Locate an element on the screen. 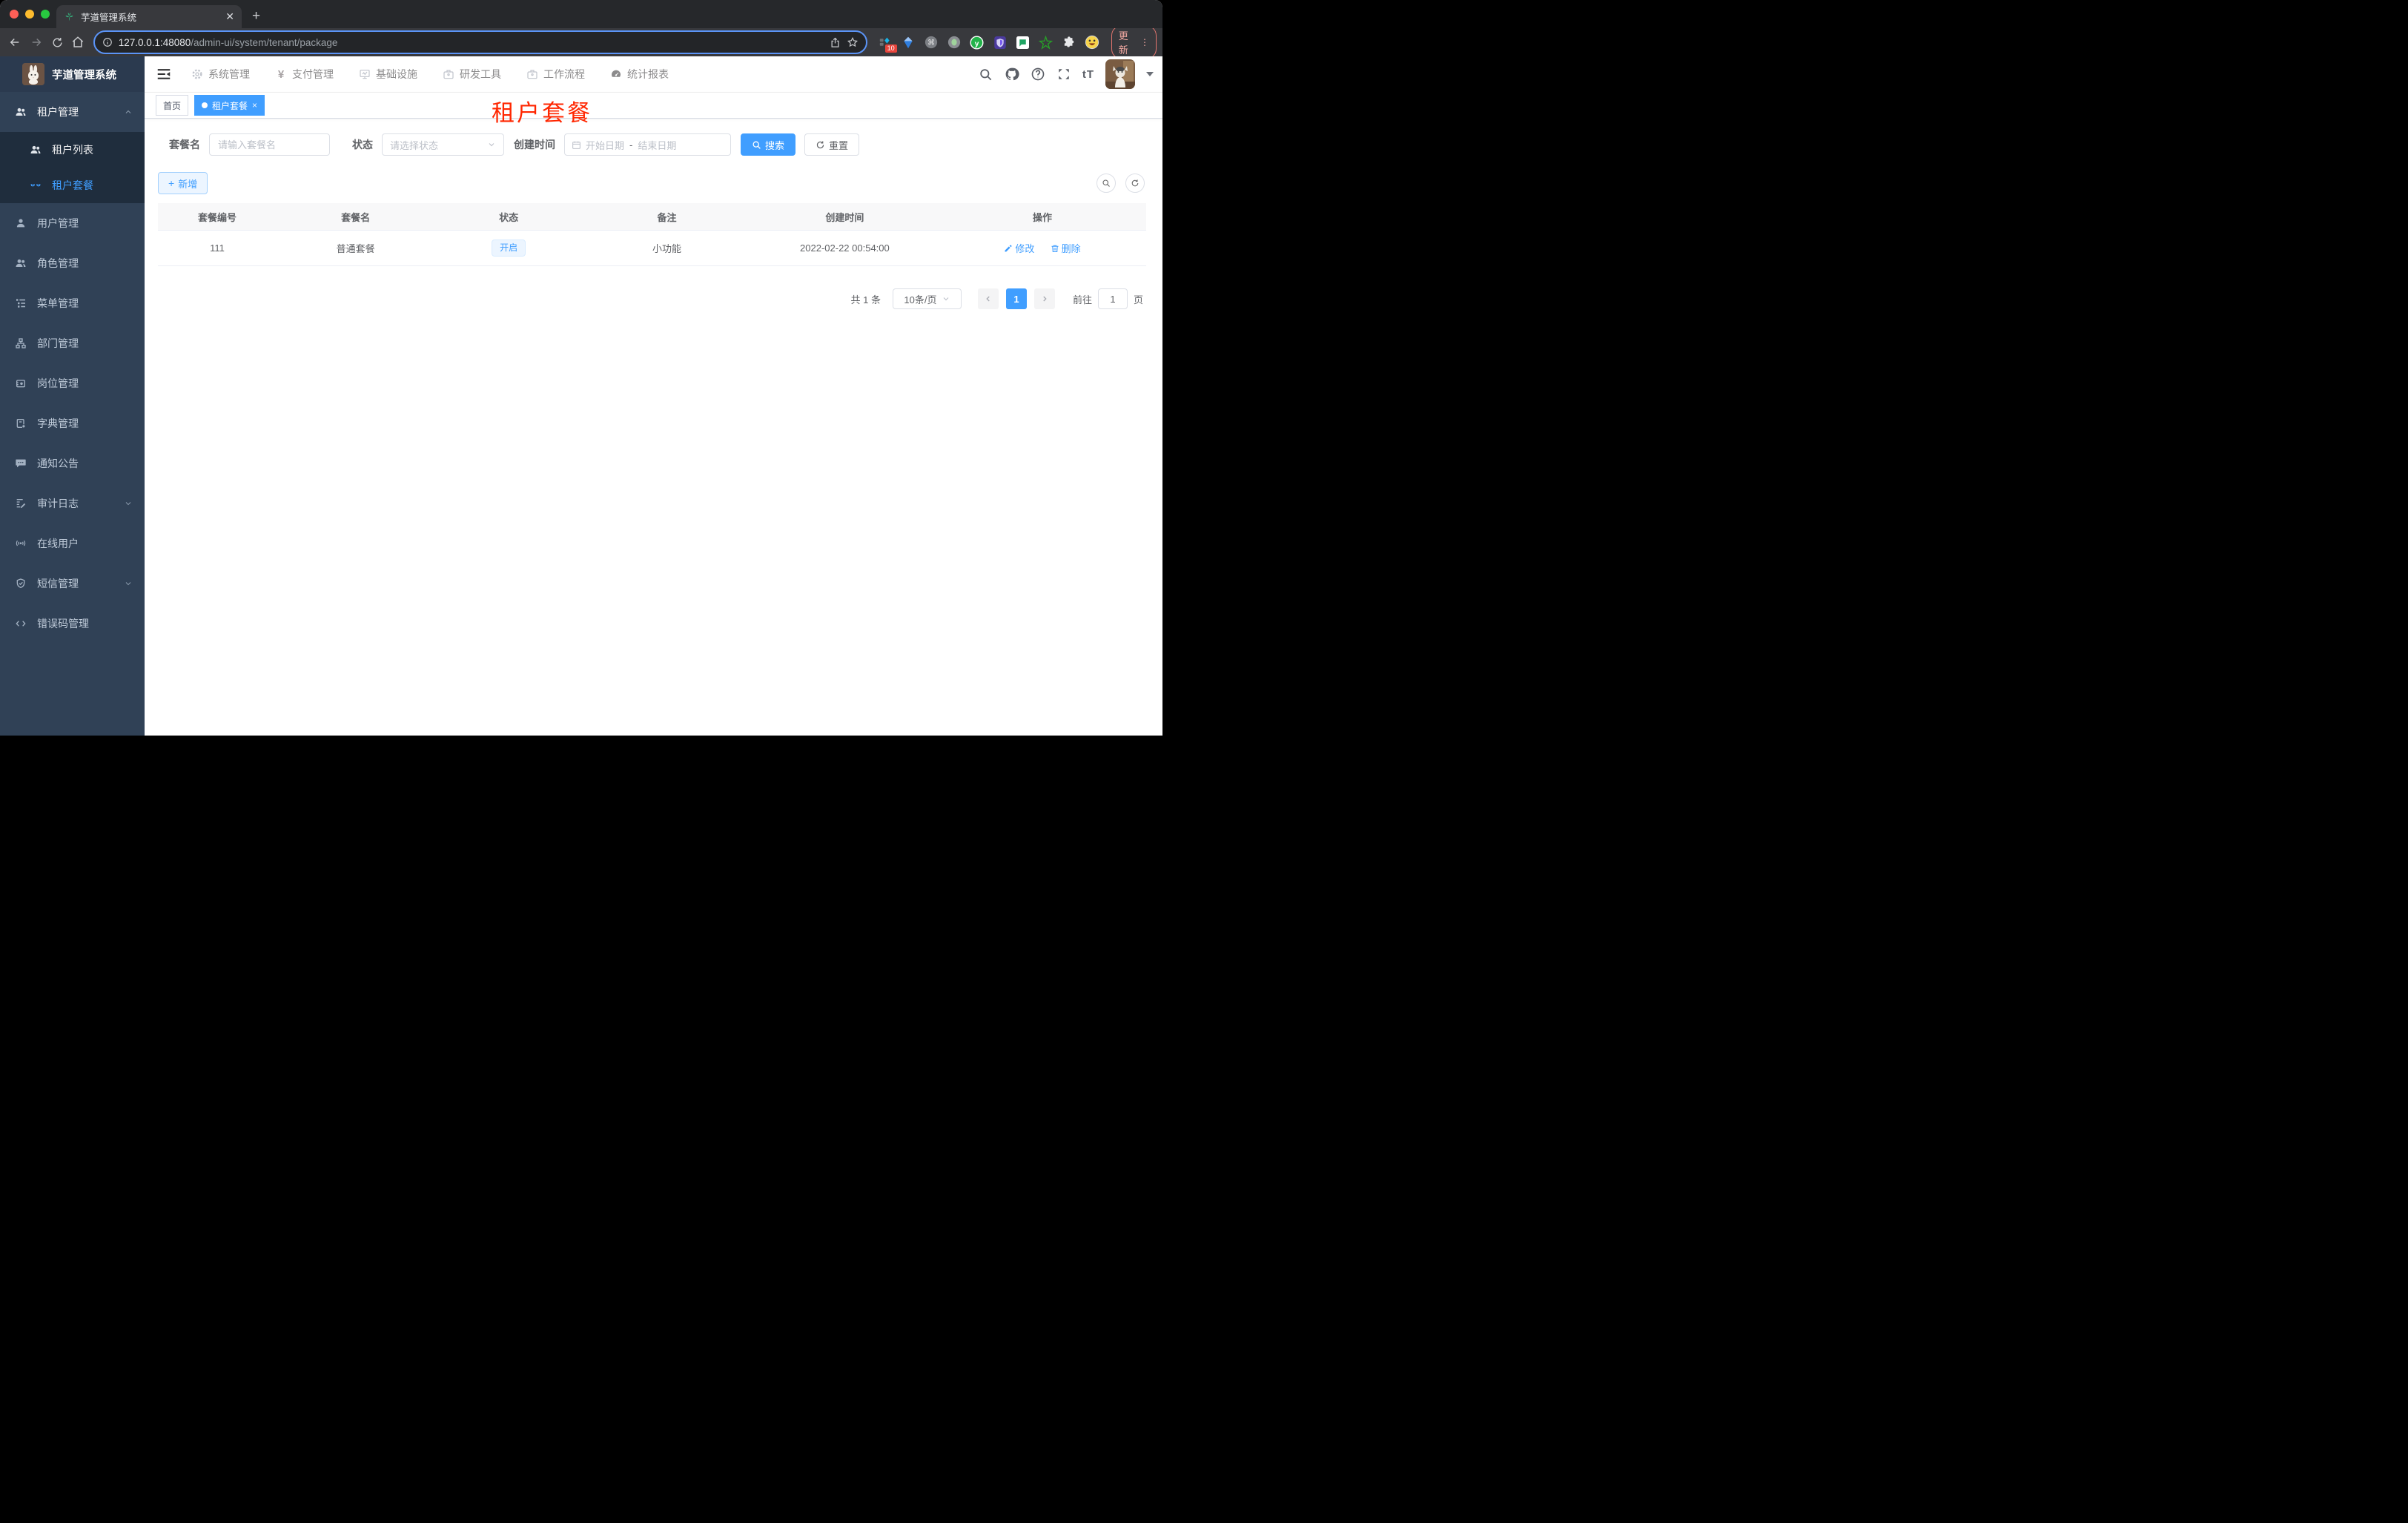 The height and width of the screenshot is (1523, 2408). chevron-up-icon is located at coordinates (128, 112).